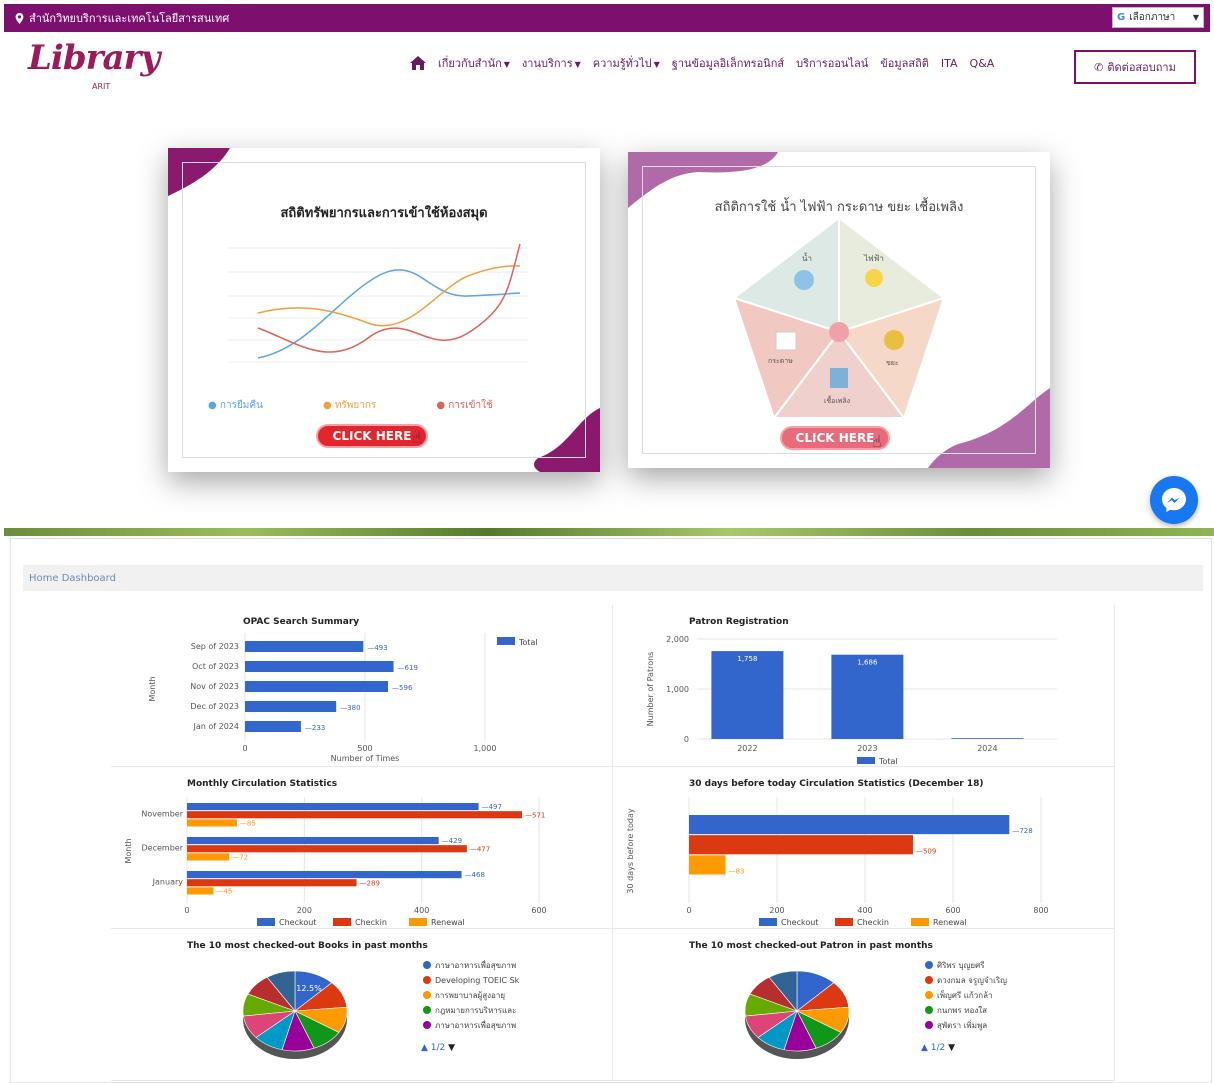 This screenshot has height=1083, width=1214. Describe the element at coordinates (421, 910) in the screenshot. I see `x-tick-label: 400` at that location.